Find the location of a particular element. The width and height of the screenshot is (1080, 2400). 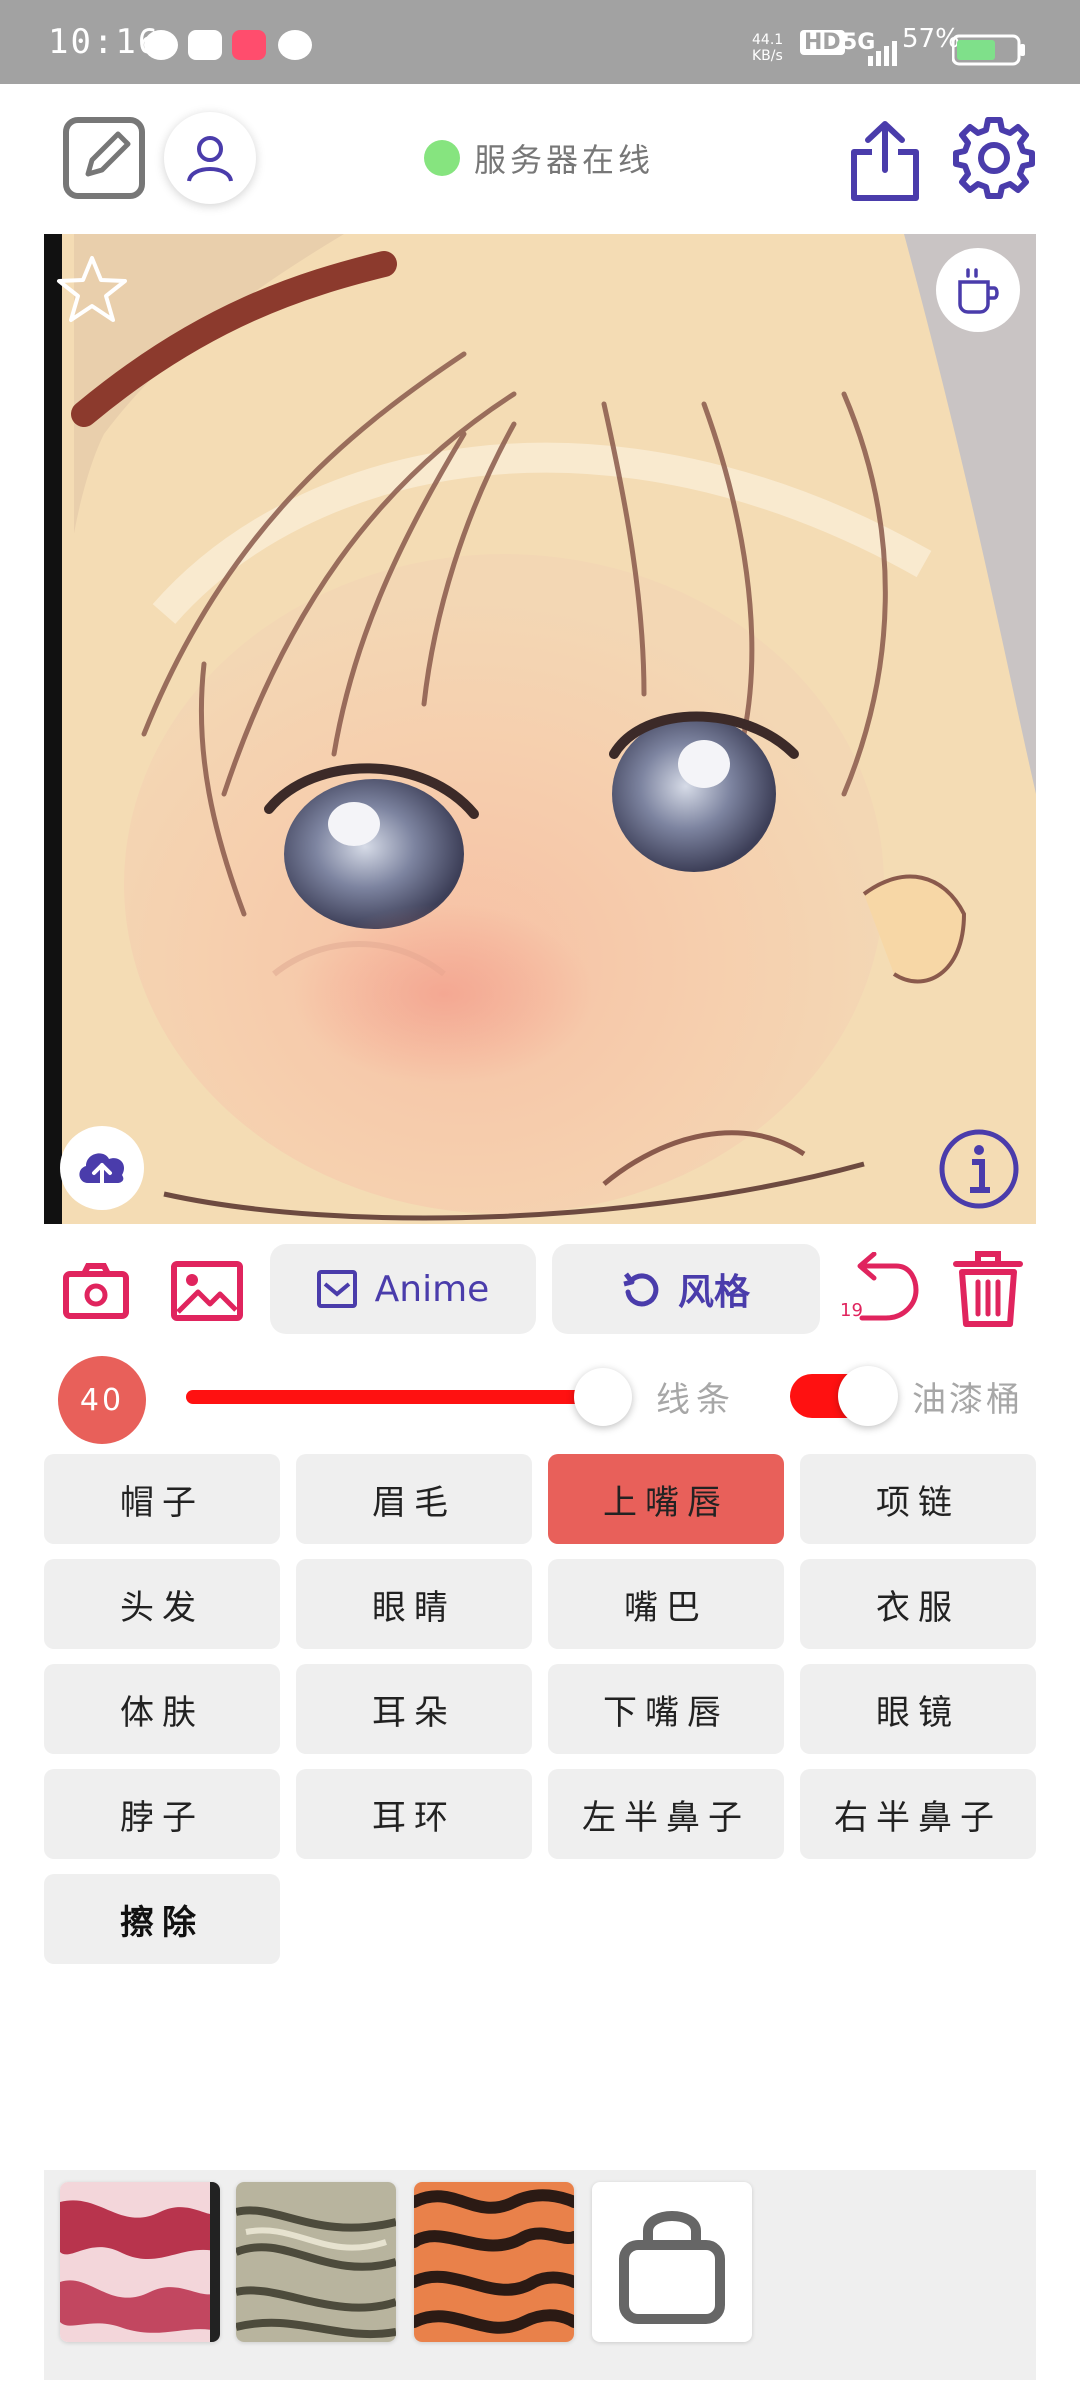

image-icon is located at coordinates (207, 1291).